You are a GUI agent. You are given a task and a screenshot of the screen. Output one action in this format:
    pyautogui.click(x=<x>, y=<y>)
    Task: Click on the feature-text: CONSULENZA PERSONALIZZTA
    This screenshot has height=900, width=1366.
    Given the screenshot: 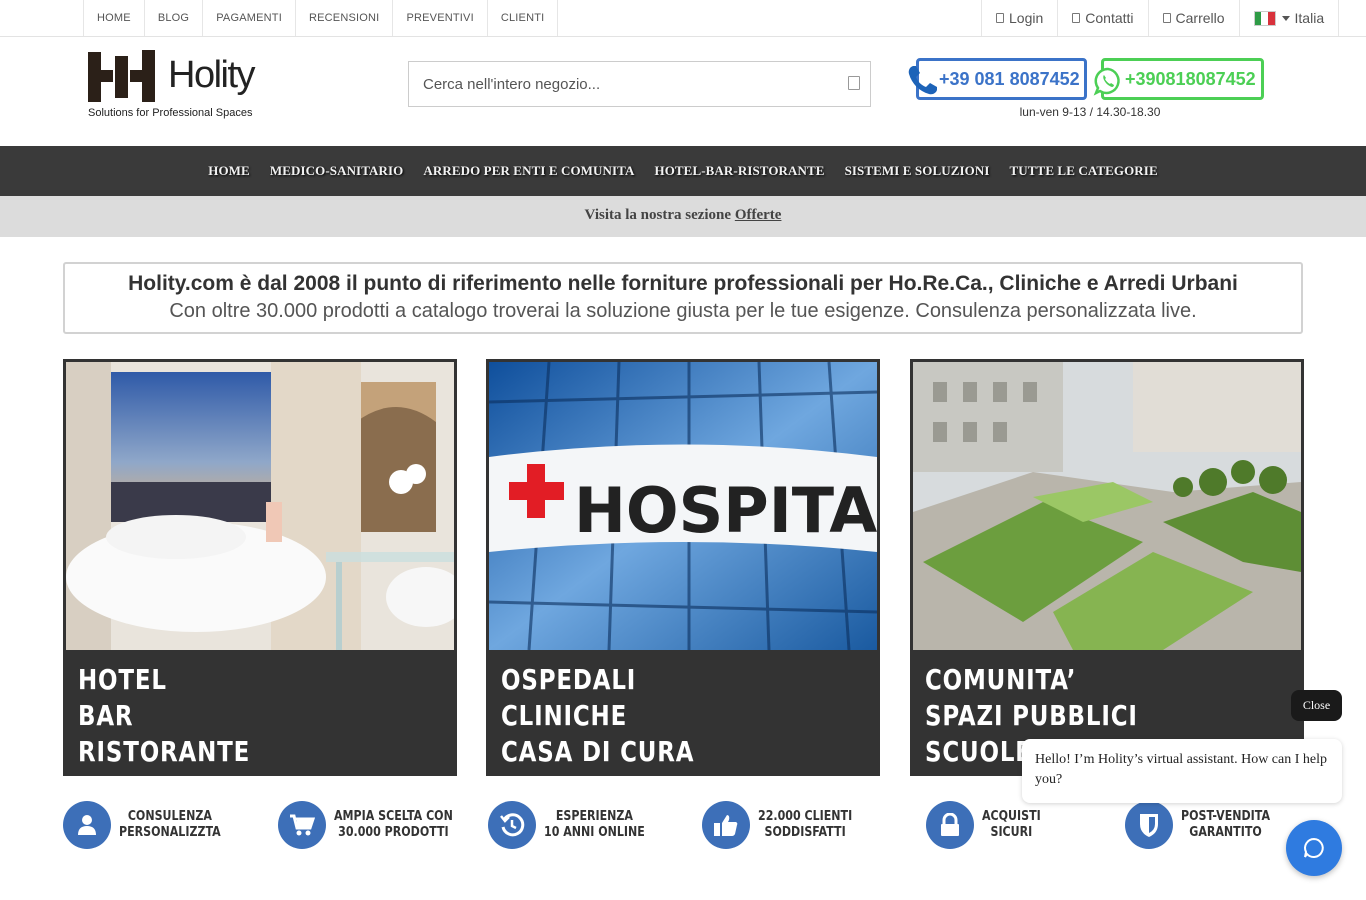 What is the action you would take?
    pyautogui.click(x=170, y=825)
    